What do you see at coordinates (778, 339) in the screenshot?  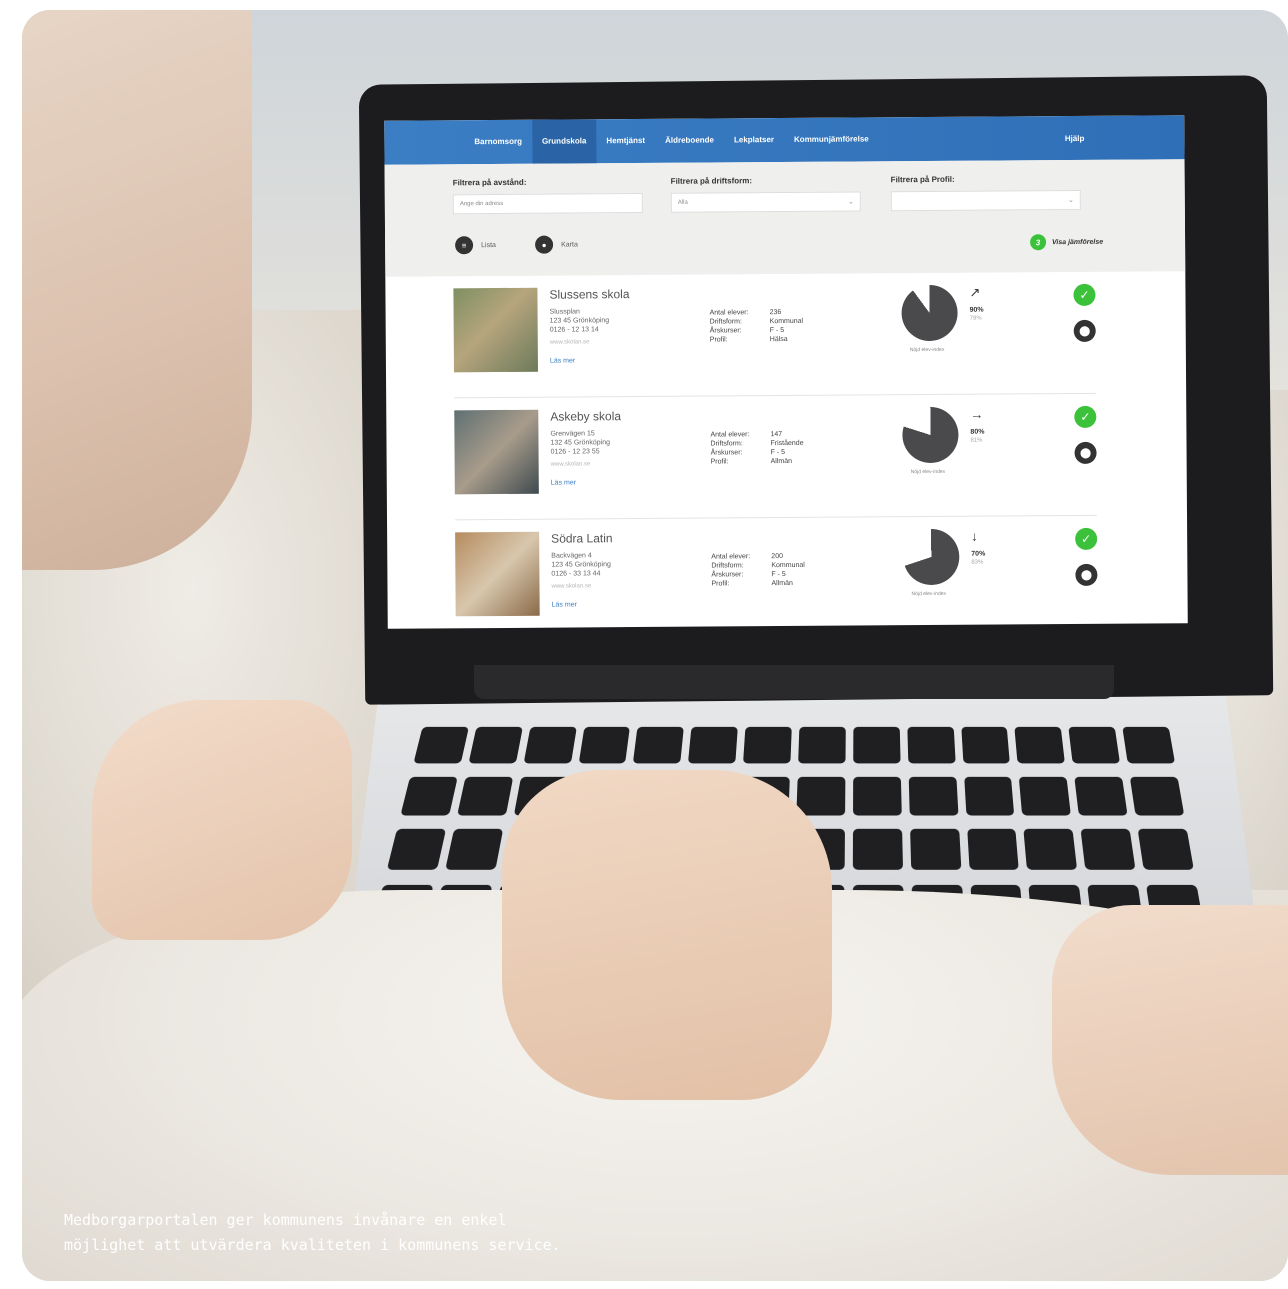 I see `profile-value: Hälsa` at bounding box center [778, 339].